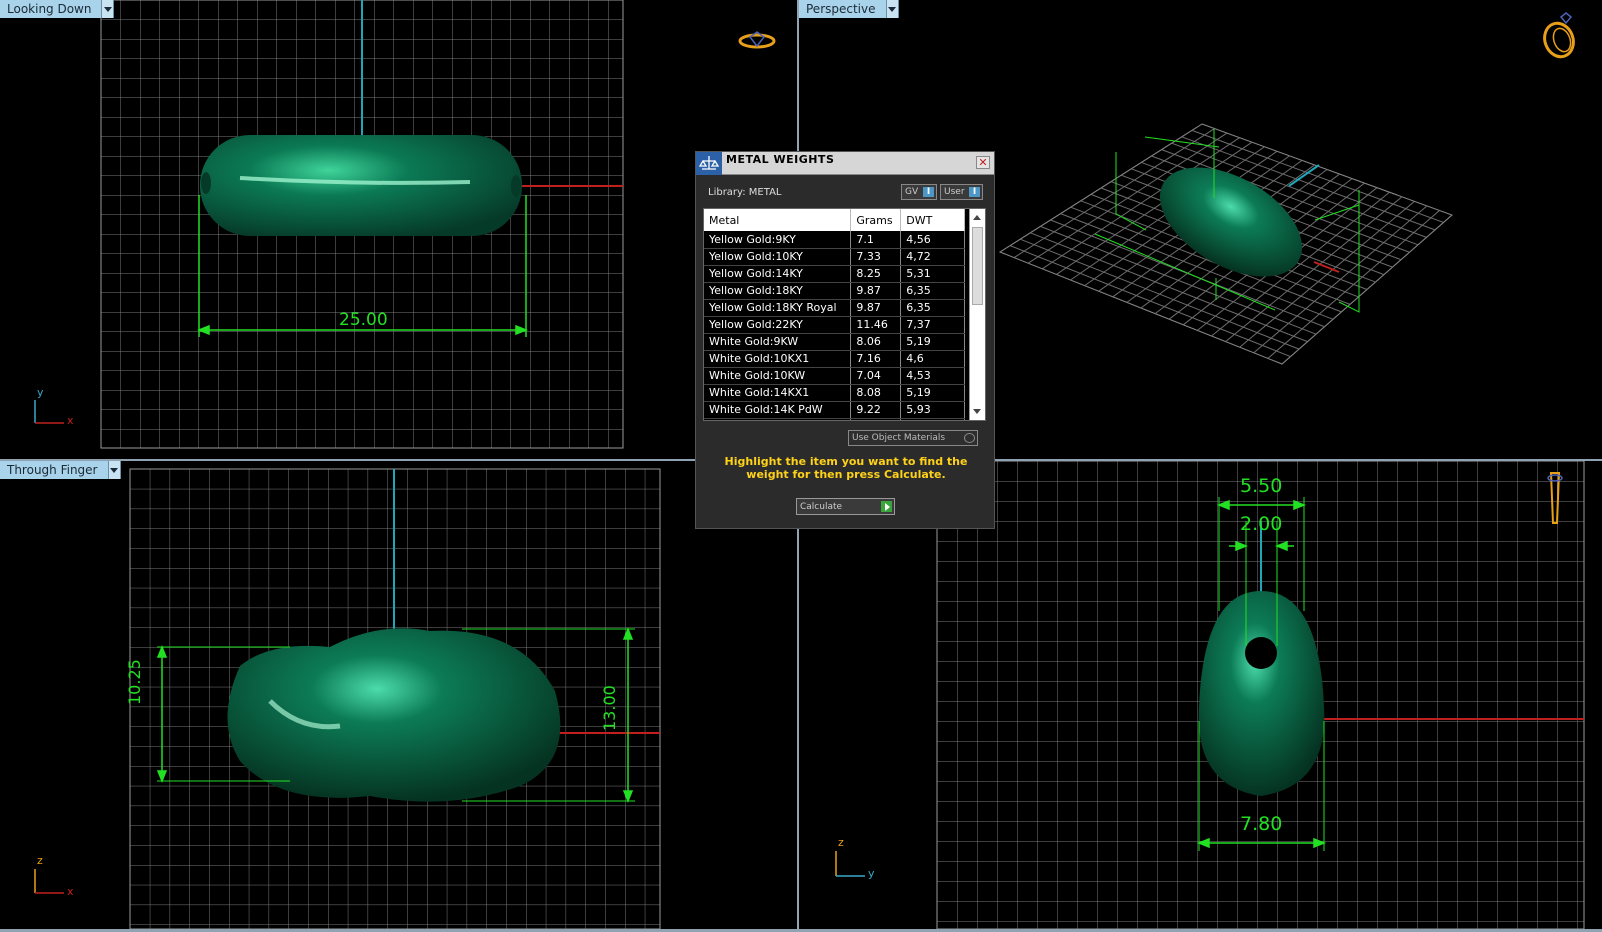  I want to click on grams-cell: 7.33, so click(876, 257).